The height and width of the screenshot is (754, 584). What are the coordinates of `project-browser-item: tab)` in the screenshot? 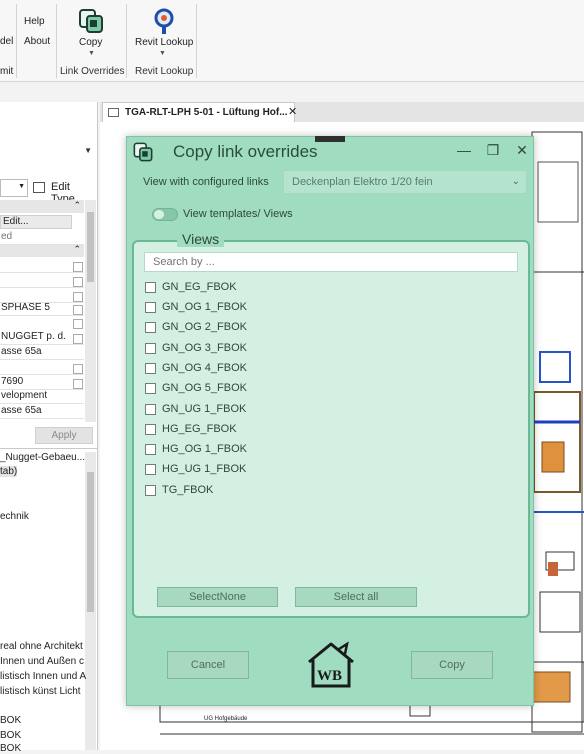 It's located at (9, 471).